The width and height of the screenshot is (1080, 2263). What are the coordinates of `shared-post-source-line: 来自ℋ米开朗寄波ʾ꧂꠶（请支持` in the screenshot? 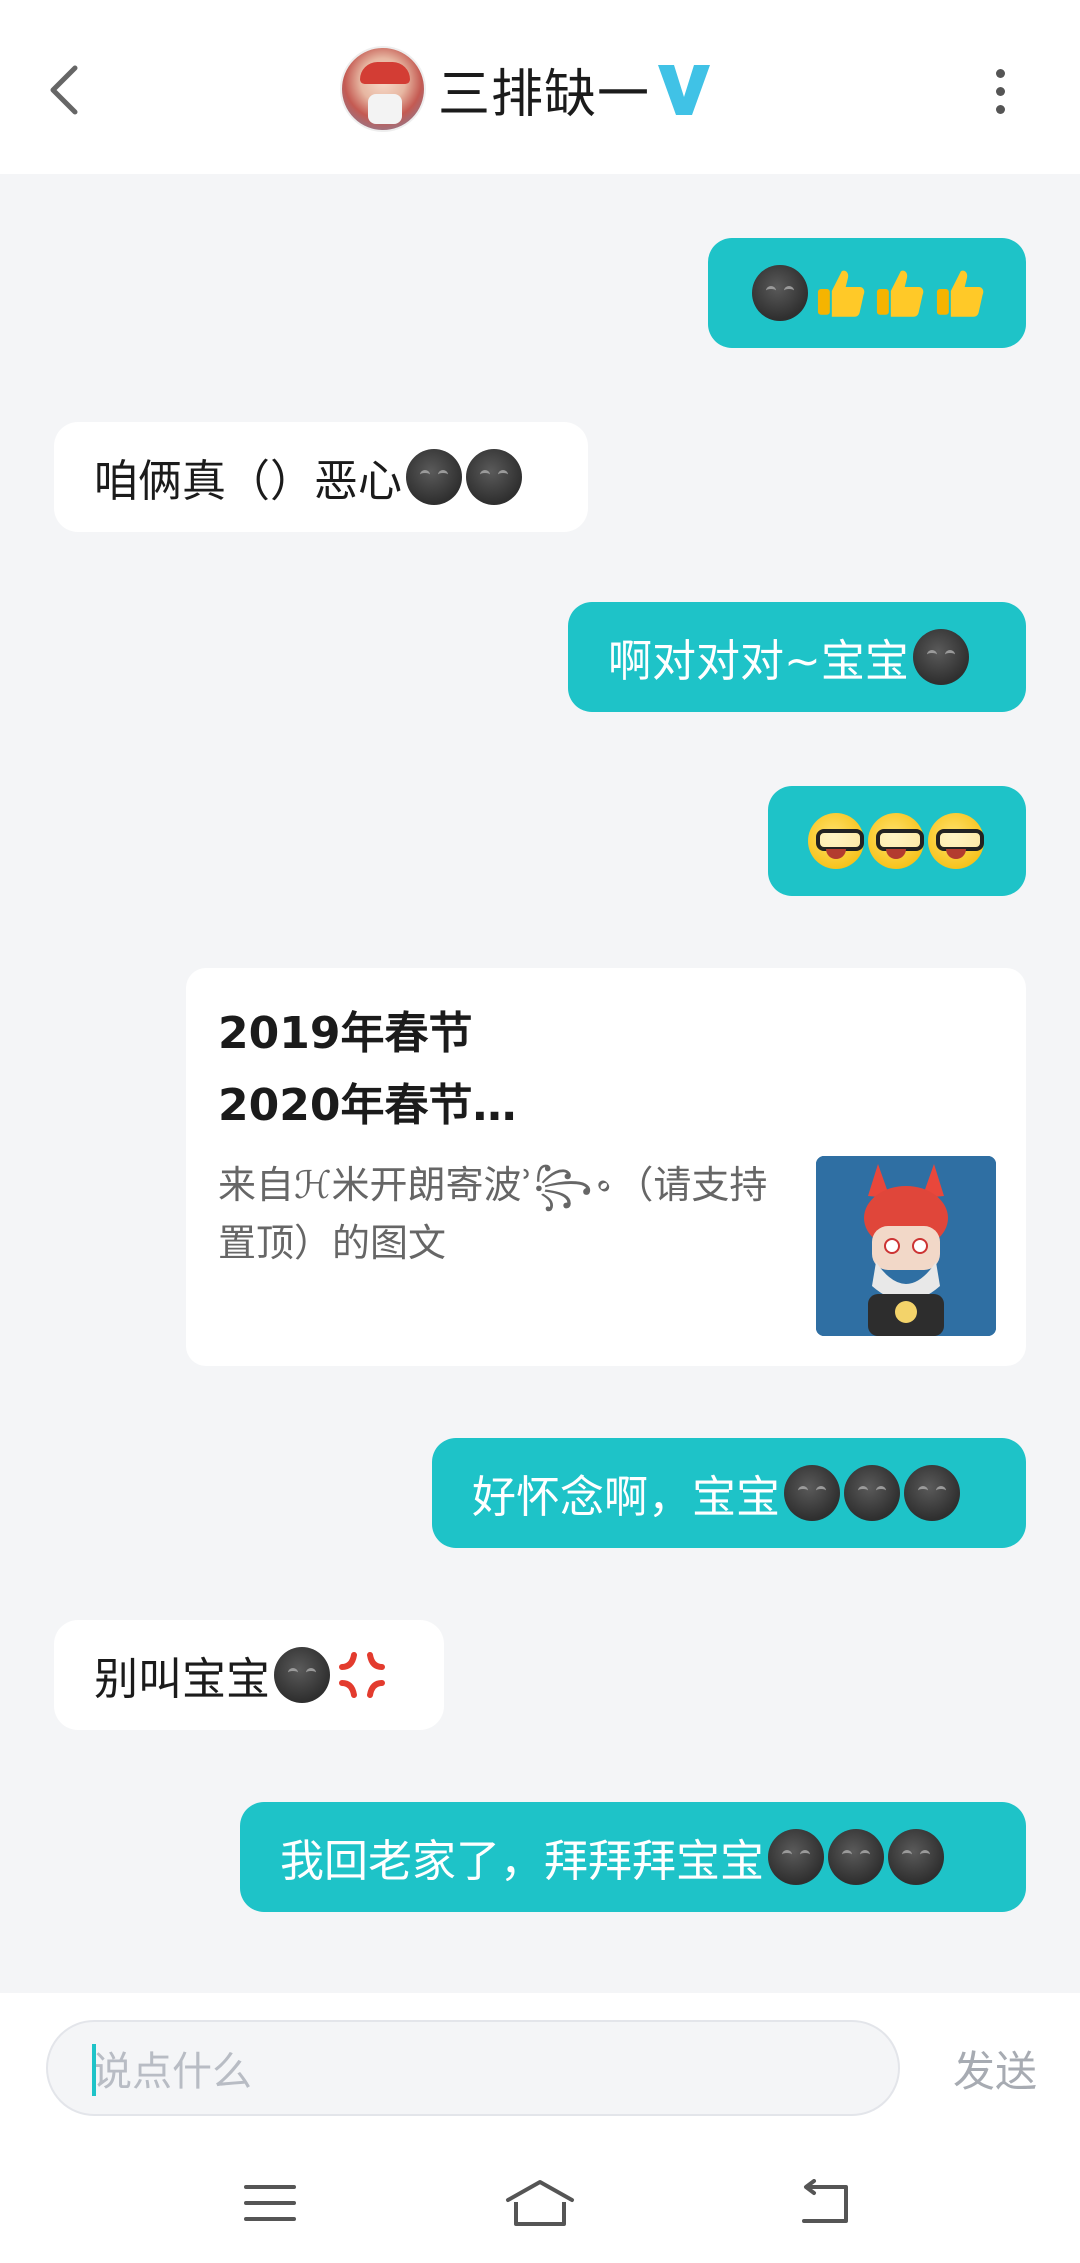 It's located at (493, 1185).